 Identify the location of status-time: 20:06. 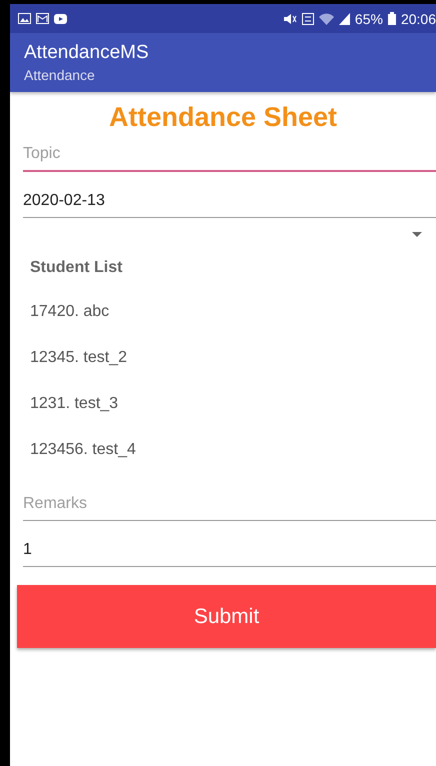
(418, 18).